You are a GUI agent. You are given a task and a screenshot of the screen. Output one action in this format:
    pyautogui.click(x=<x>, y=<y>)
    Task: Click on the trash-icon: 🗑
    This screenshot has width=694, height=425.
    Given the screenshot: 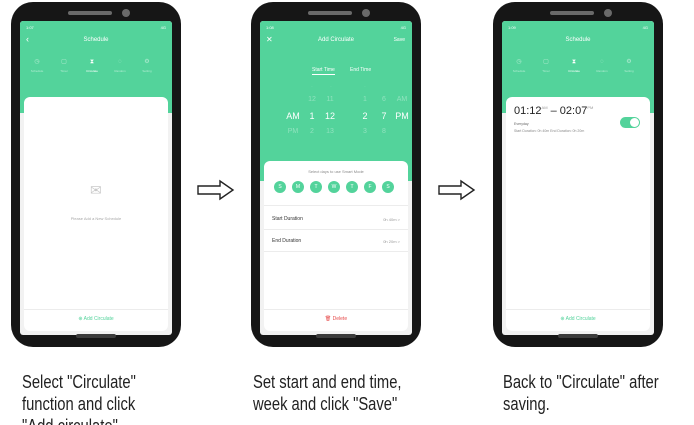 What is the action you would take?
    pyautogui.click(x=328, y=319)
    